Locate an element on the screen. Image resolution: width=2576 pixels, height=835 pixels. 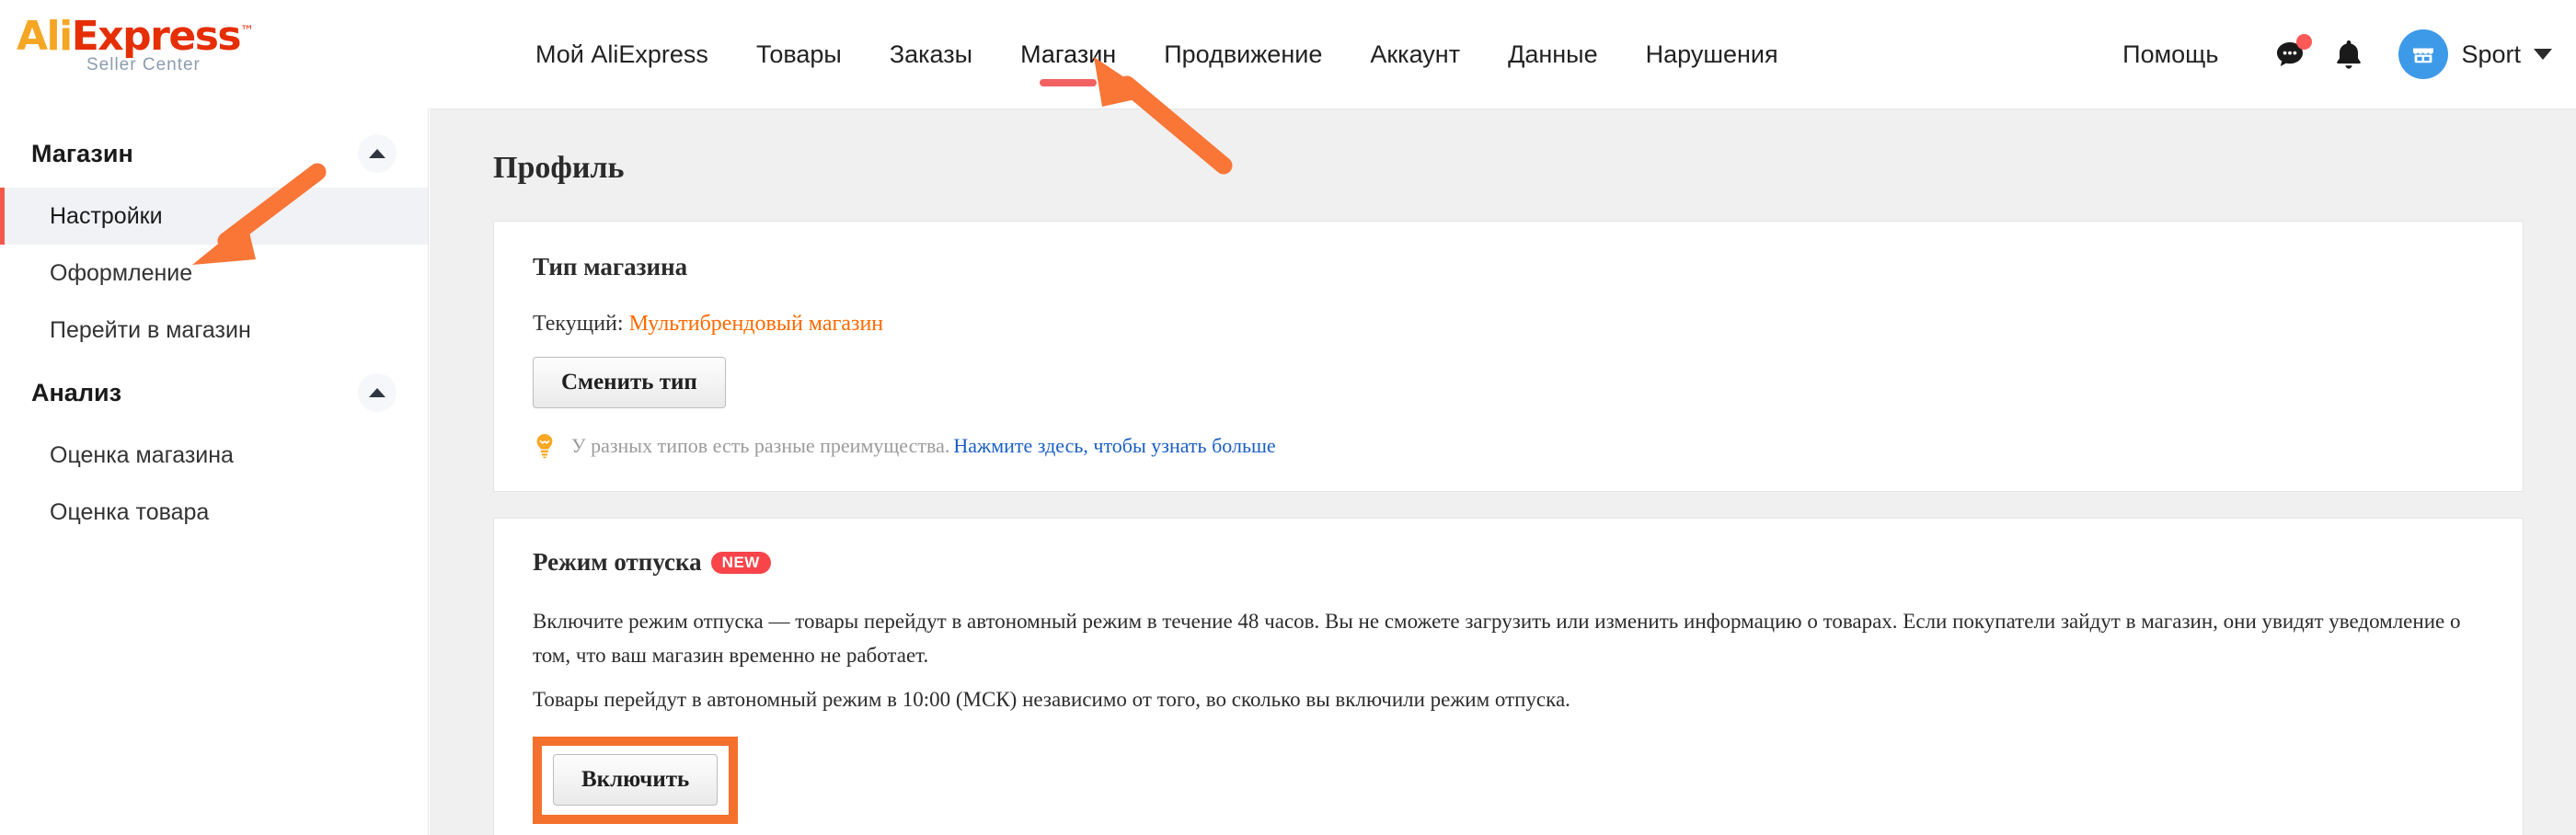
avatar is located at coordinates (2423, 54).